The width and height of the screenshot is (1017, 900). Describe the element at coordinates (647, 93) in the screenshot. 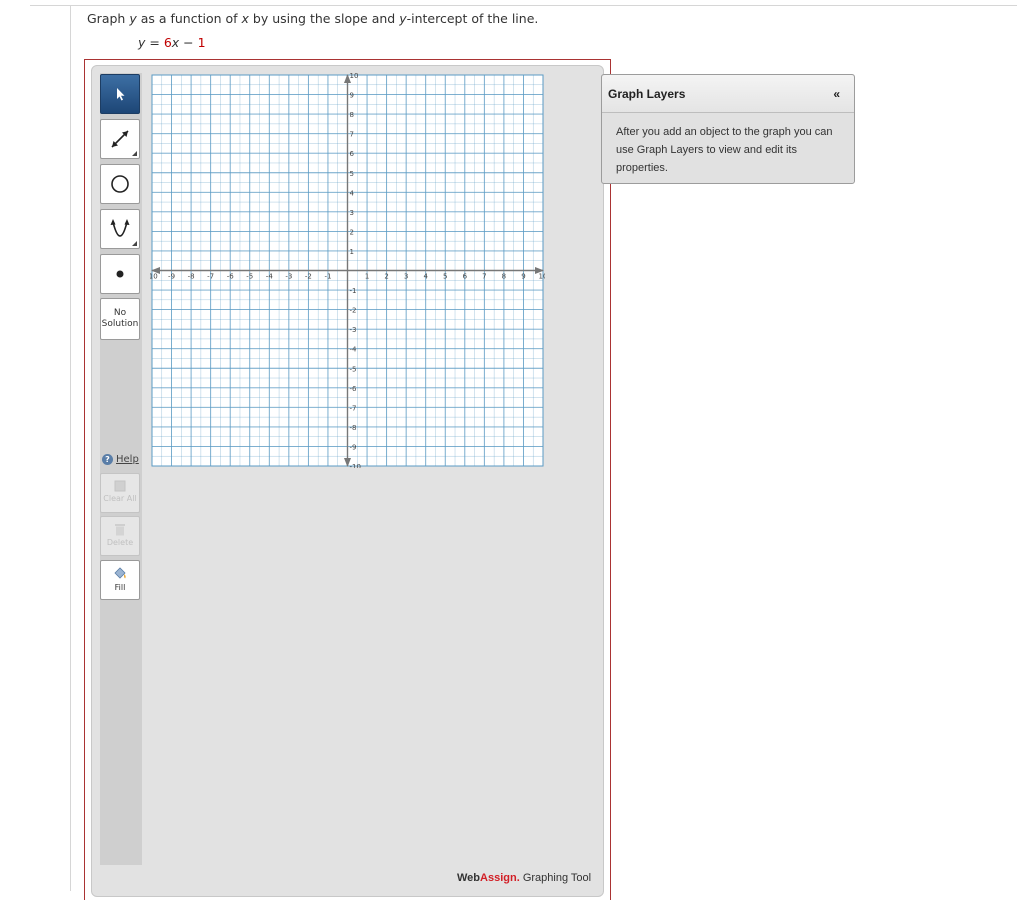

I see `graph-layers-title: Graph Layers` at that location.